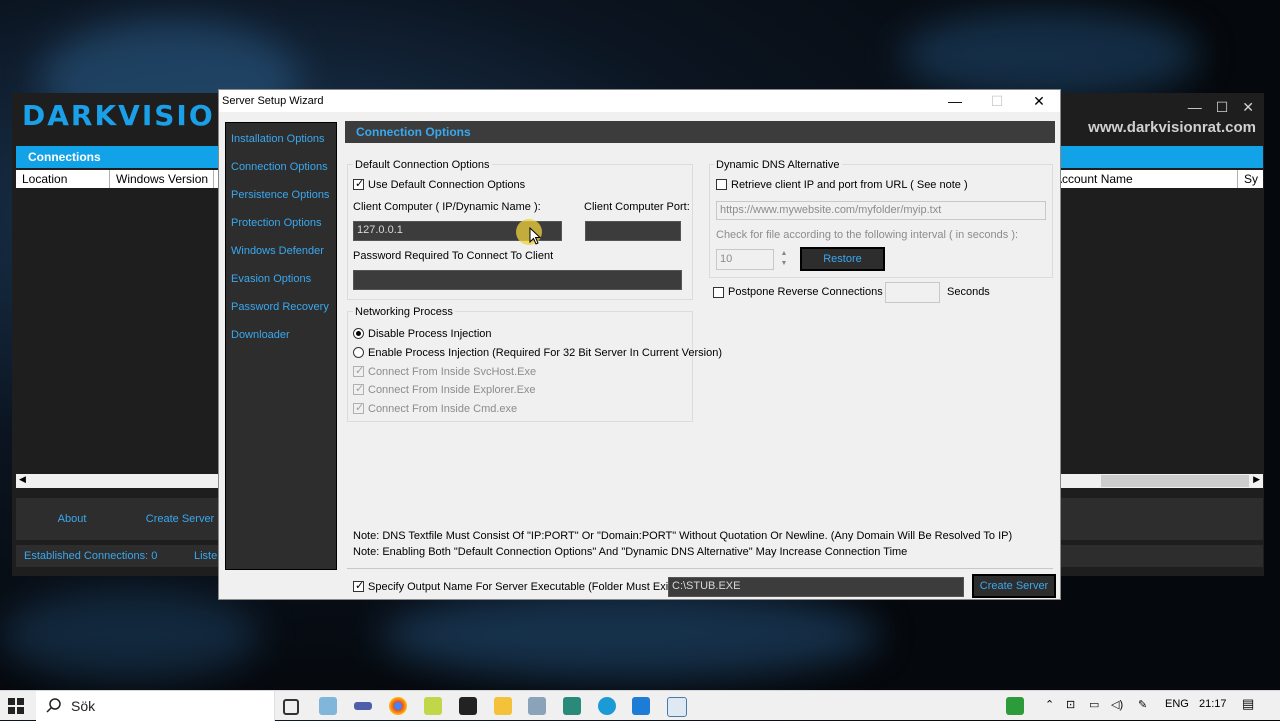  What do you see at coordinates (291, 707) in the screenshot?
I see `task-view-icon` at bounding box center [291, 707].